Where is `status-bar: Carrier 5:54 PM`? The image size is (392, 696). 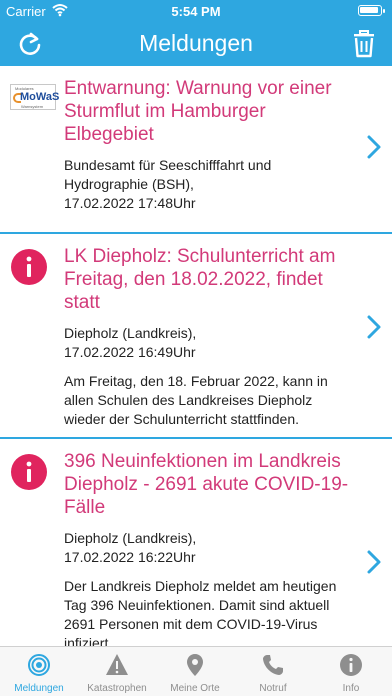 status-bar: Carrier 5:54 PM is located at coordinates (196, 11).